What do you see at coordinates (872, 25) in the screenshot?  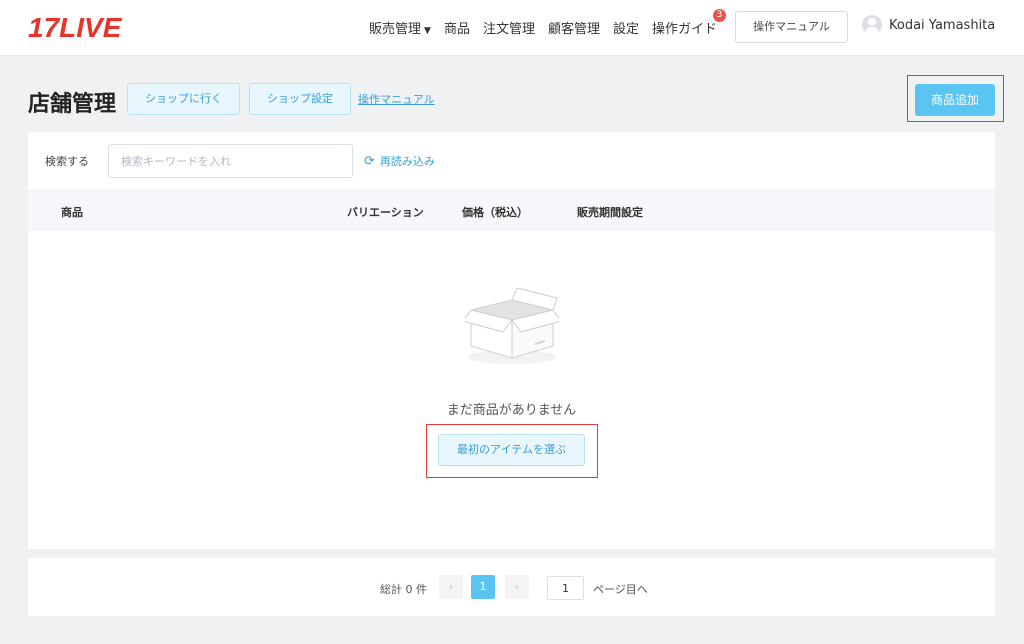 I see `avatar-icon` at bounding box center [872, 25].